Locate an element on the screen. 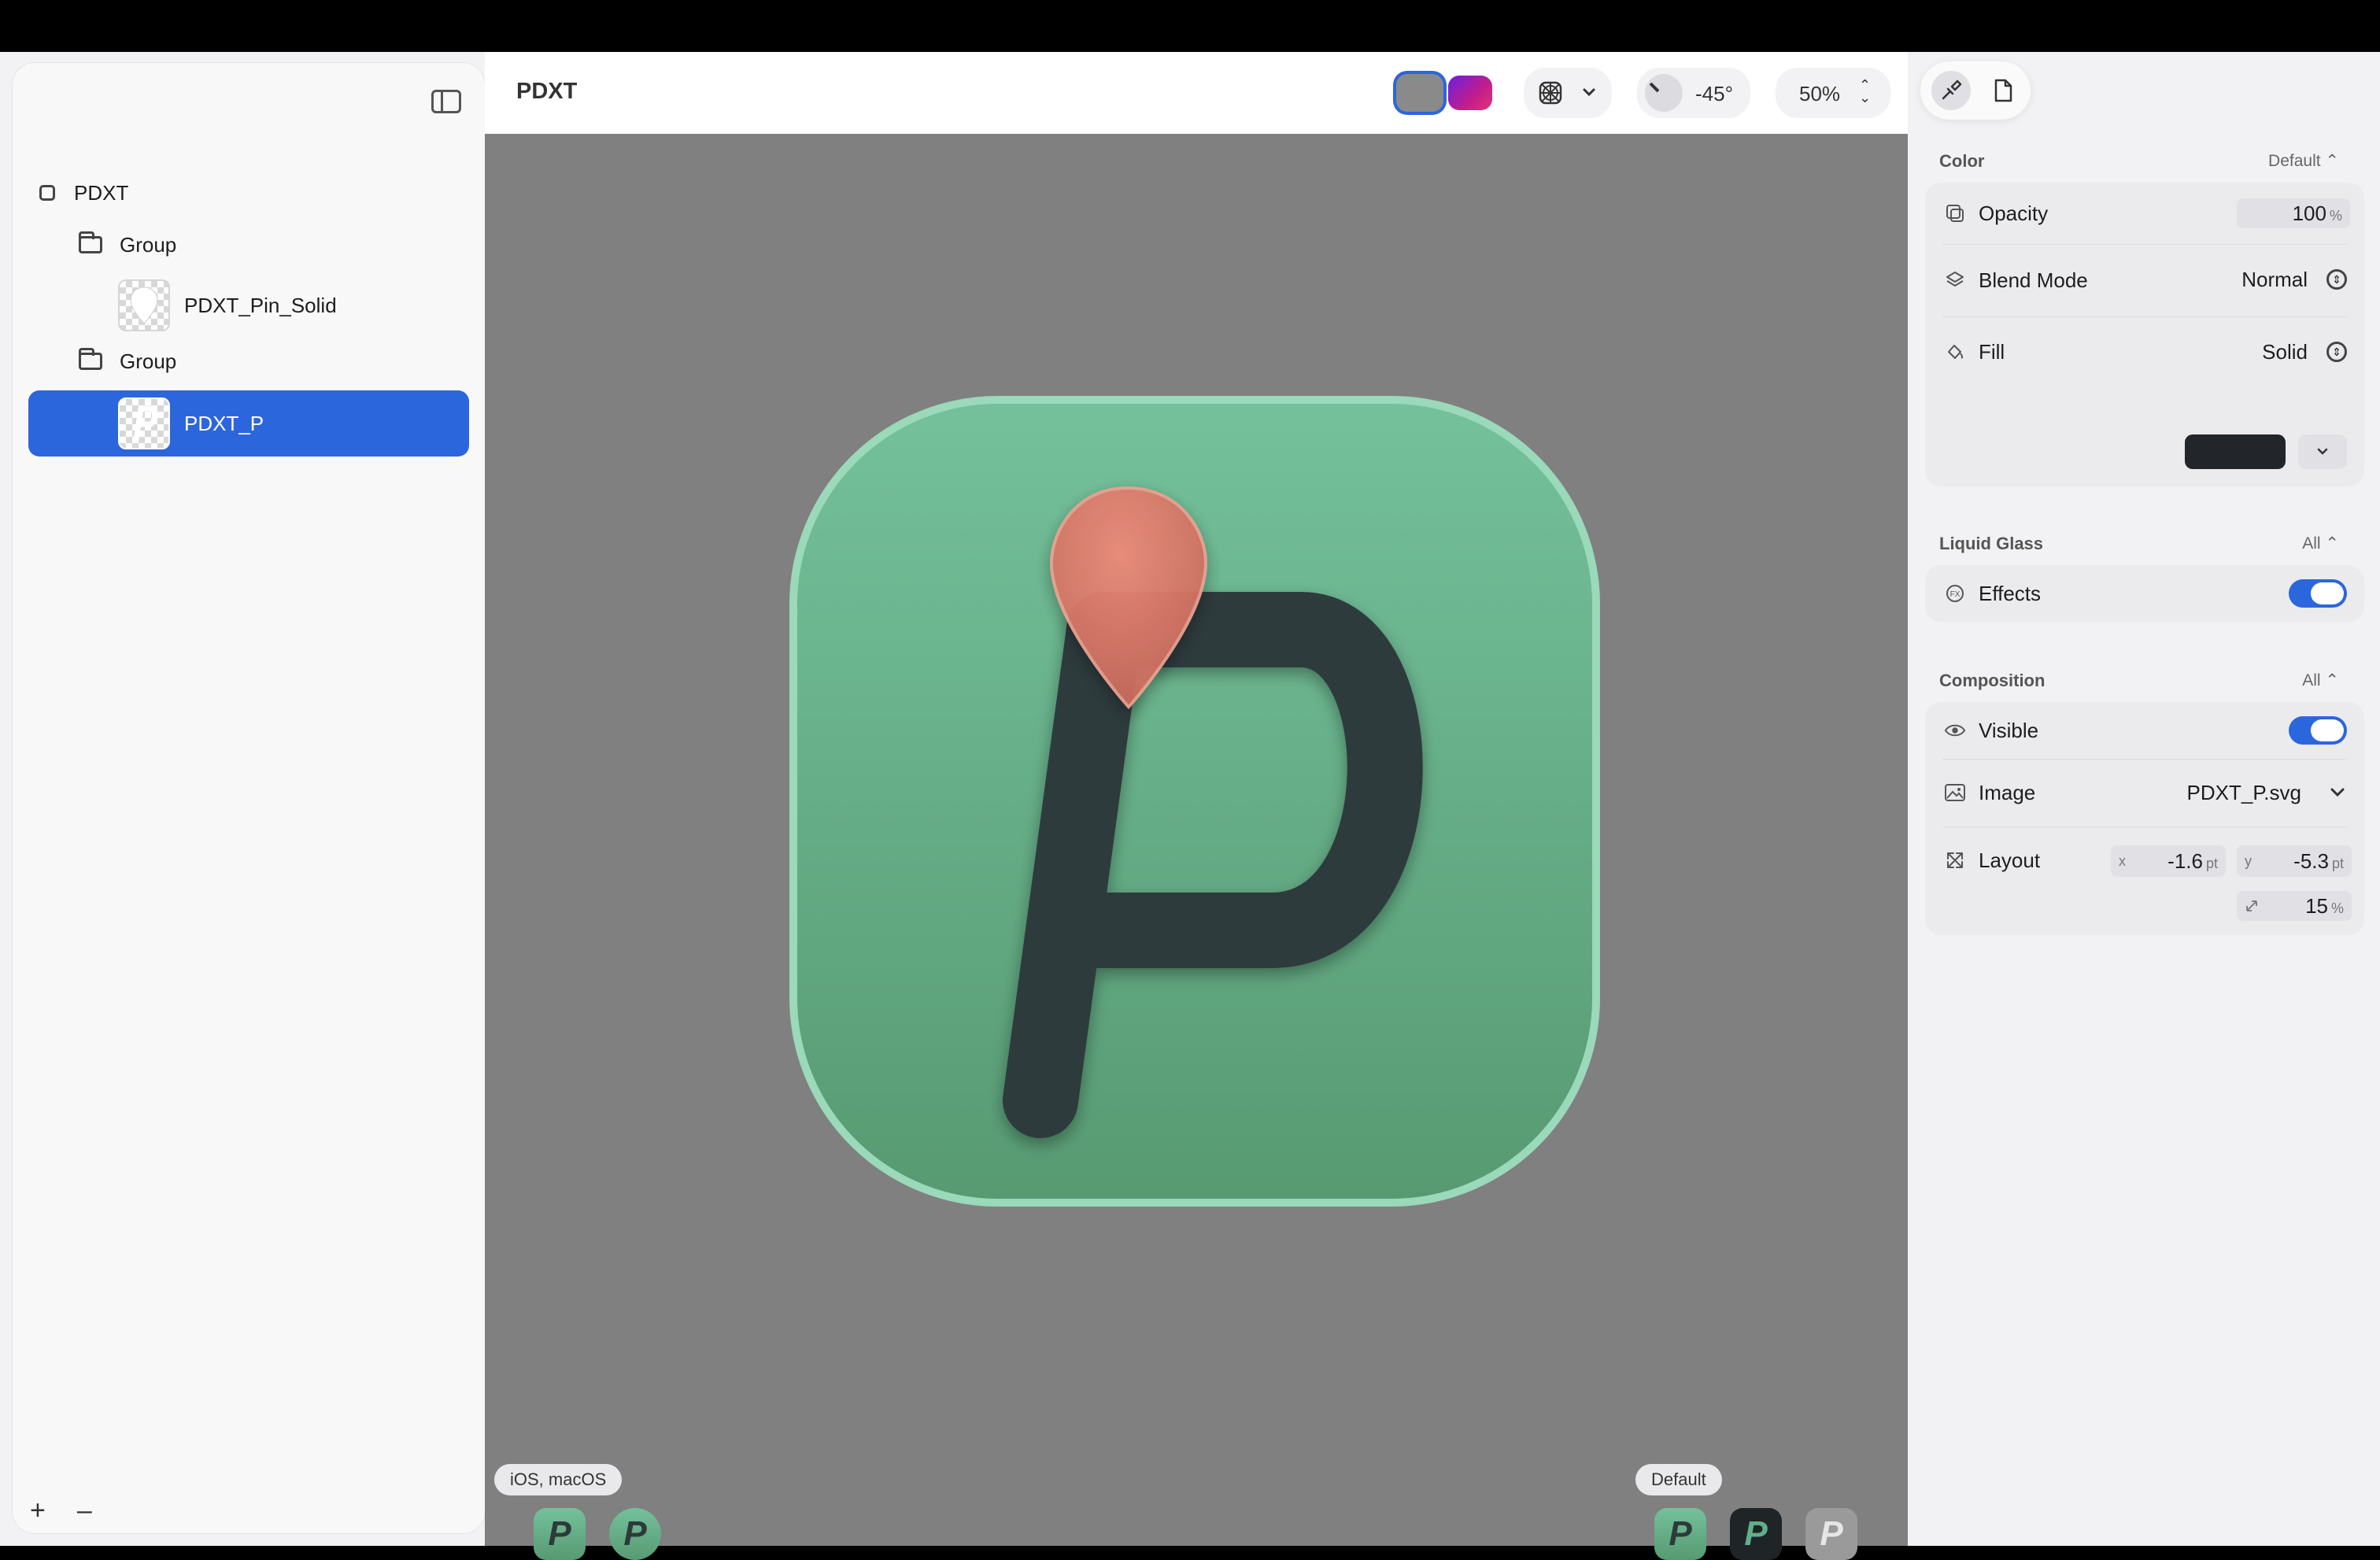  eye-icon is located at coordinates (1955, 730).